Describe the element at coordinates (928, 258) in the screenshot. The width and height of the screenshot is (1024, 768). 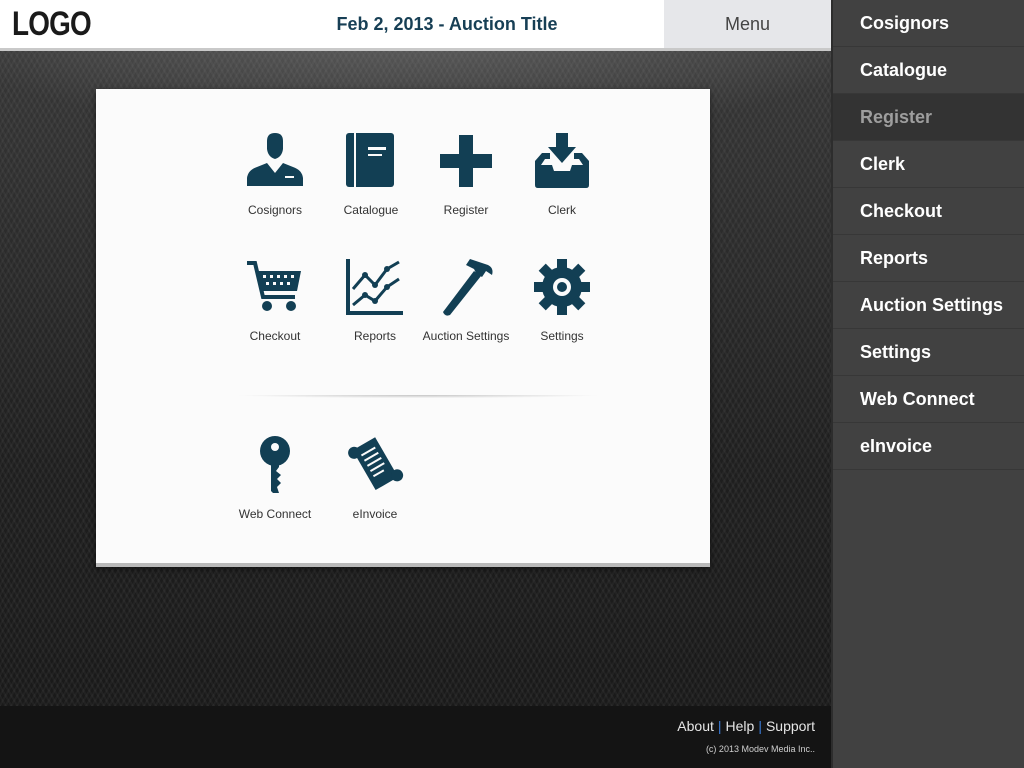
I see `sidebar-item-reports: Reports` at that location.